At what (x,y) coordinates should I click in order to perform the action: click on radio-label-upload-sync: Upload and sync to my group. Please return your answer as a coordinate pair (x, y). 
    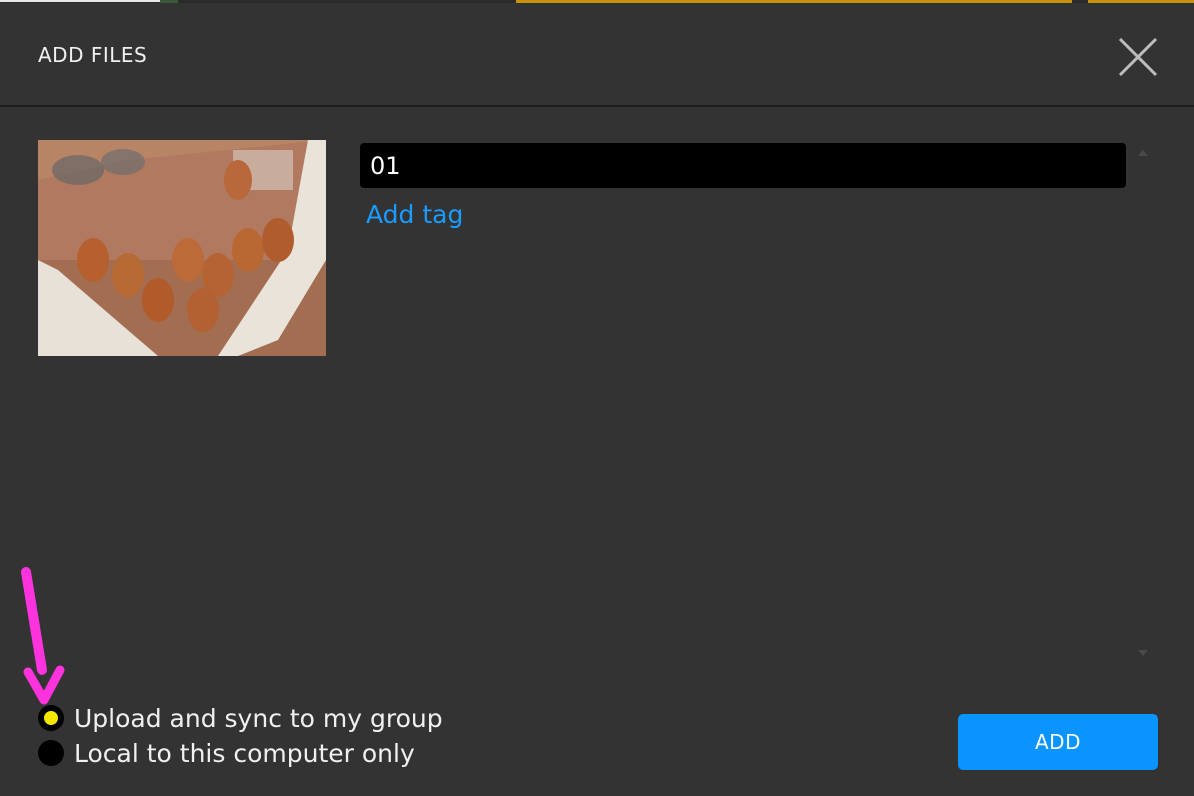
    Looking at the image, I should click on (258, 718).